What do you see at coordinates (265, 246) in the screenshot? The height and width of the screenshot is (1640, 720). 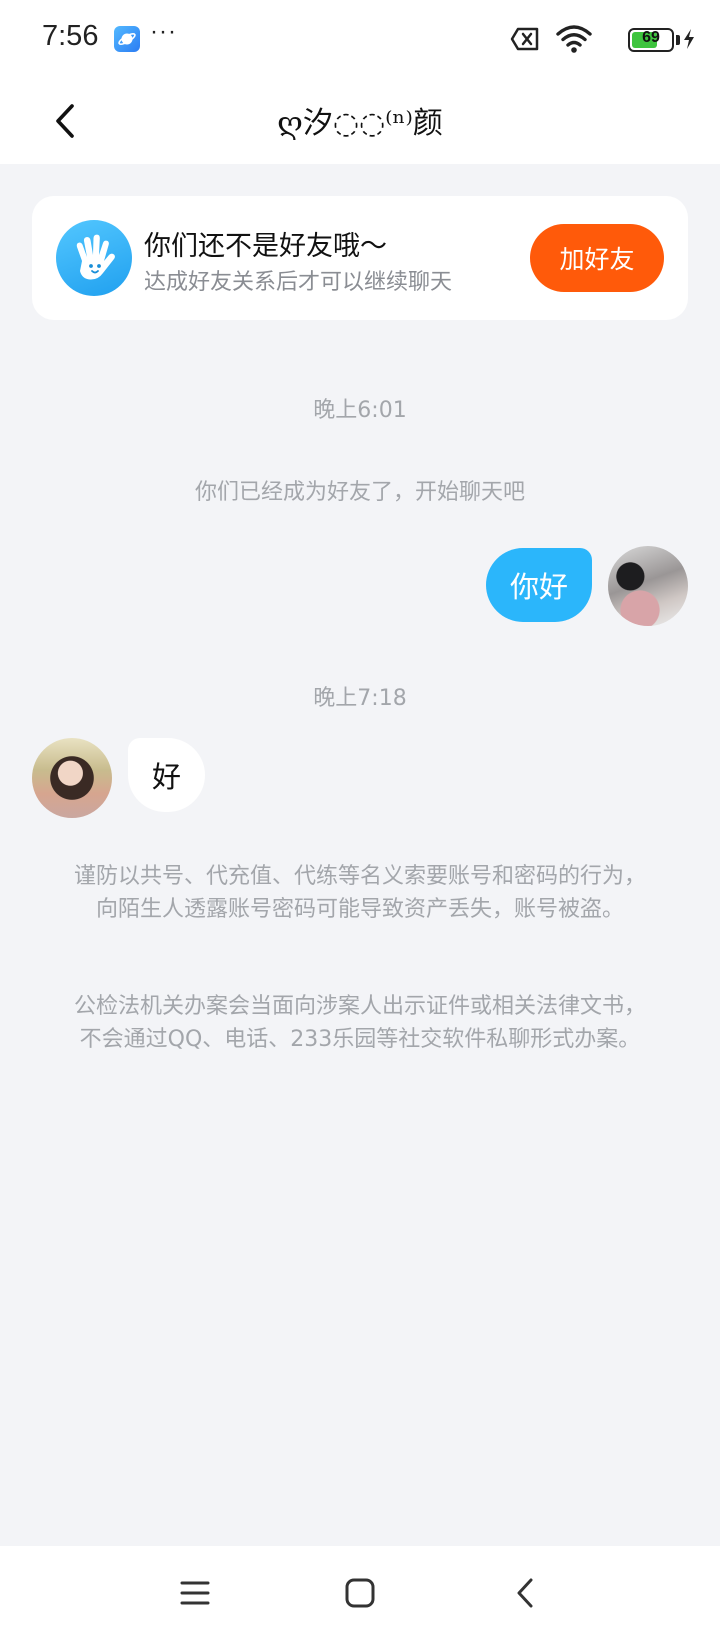 I see `not-friends-title: 你们还不是好友哦～` at bounding box center [265, 246].